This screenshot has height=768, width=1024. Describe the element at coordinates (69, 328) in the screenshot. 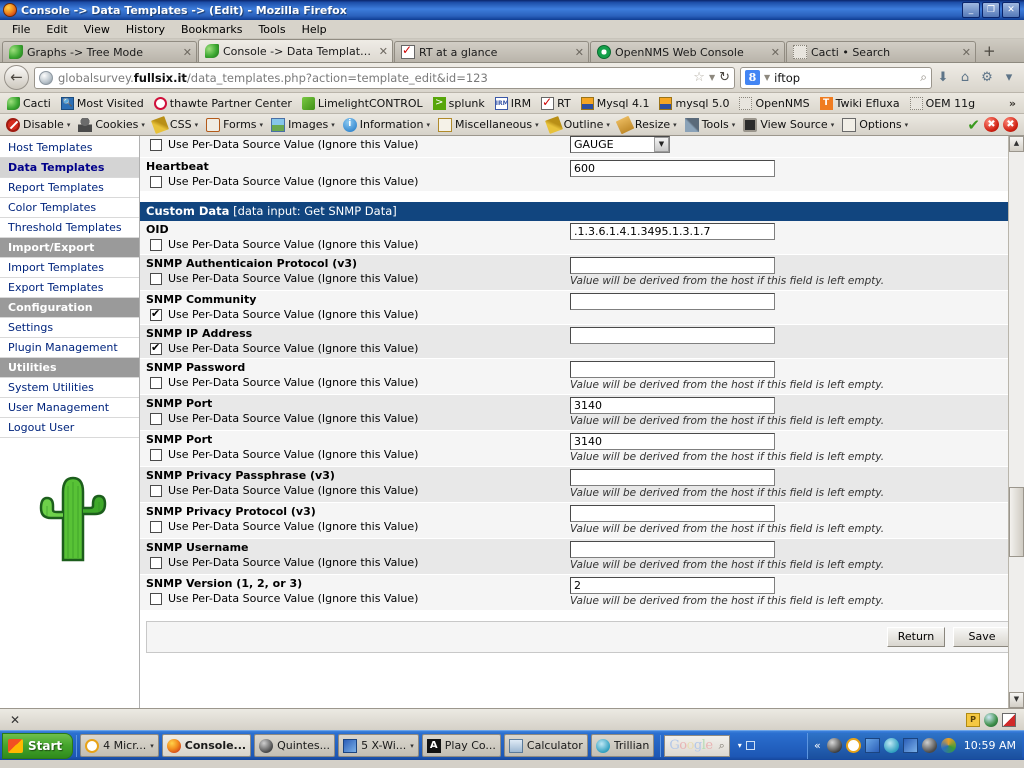

I see `sidebar-item-settings: Settings` at that location.